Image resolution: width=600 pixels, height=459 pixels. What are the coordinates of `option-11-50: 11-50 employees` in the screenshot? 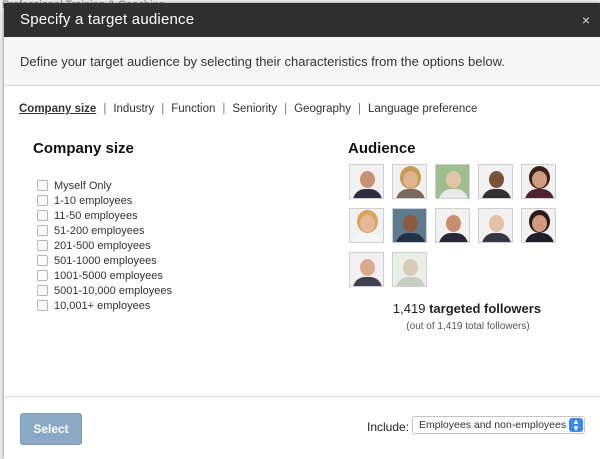 It's located at (104, 215).